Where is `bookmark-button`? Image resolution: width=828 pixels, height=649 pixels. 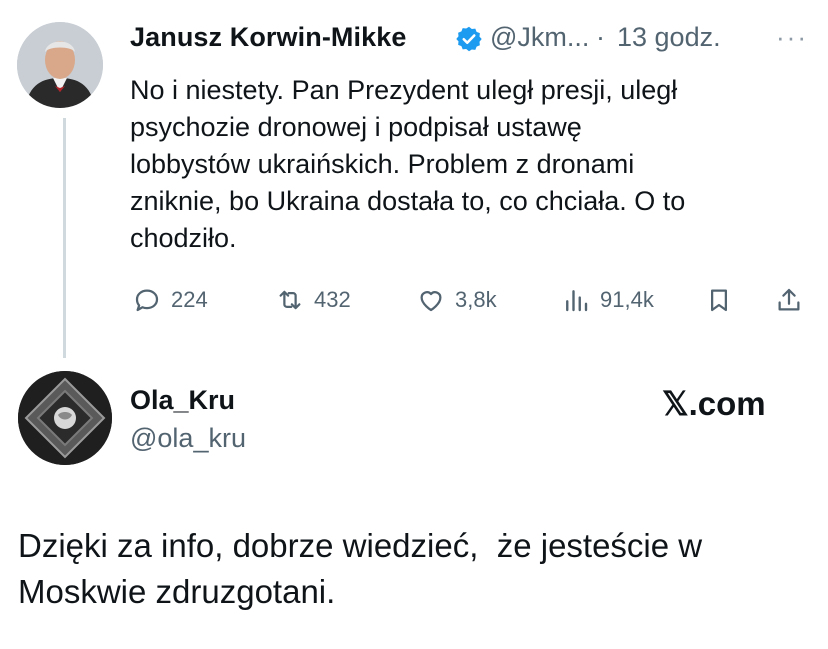 bookmark-button is located at coordinates (723, 300).